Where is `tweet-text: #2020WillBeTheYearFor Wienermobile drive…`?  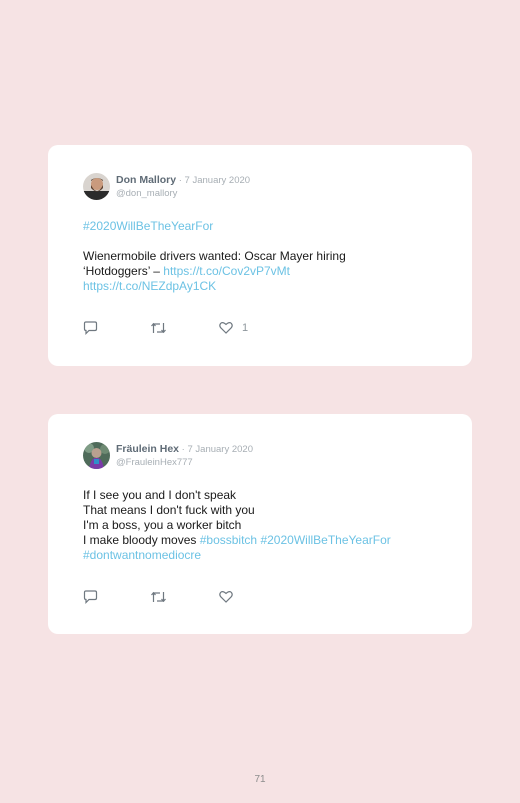 tweet-text: #2020WillBeTheYearFor Wienermobile drive… is located at coordinates (214, 256).